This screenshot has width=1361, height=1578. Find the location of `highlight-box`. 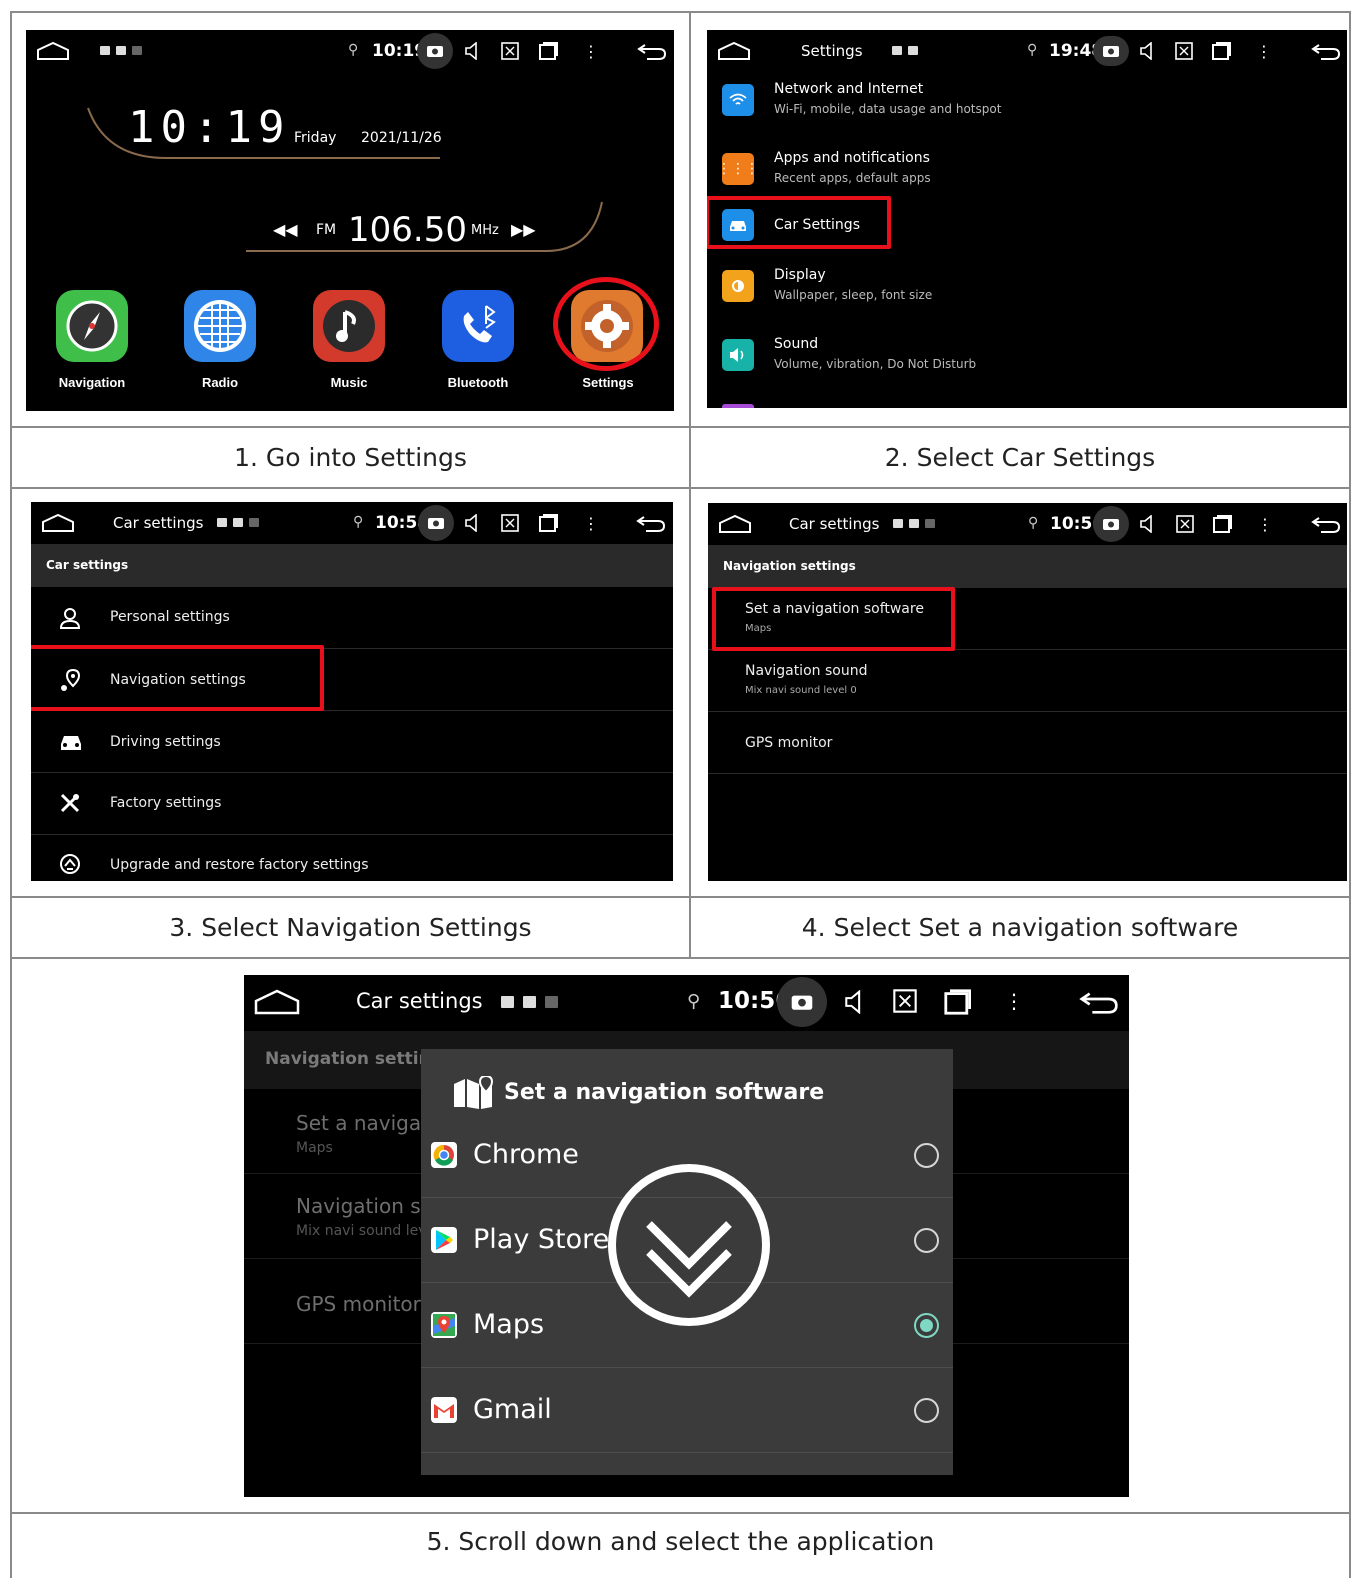

highlight-box is located at coordinates (833, 619).